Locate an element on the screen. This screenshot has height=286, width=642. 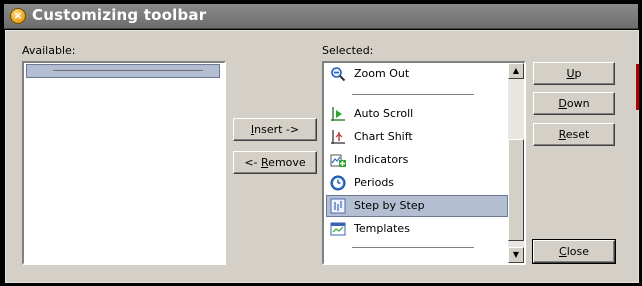
list-item-periods: Periods is located at coordinates (417, 183).